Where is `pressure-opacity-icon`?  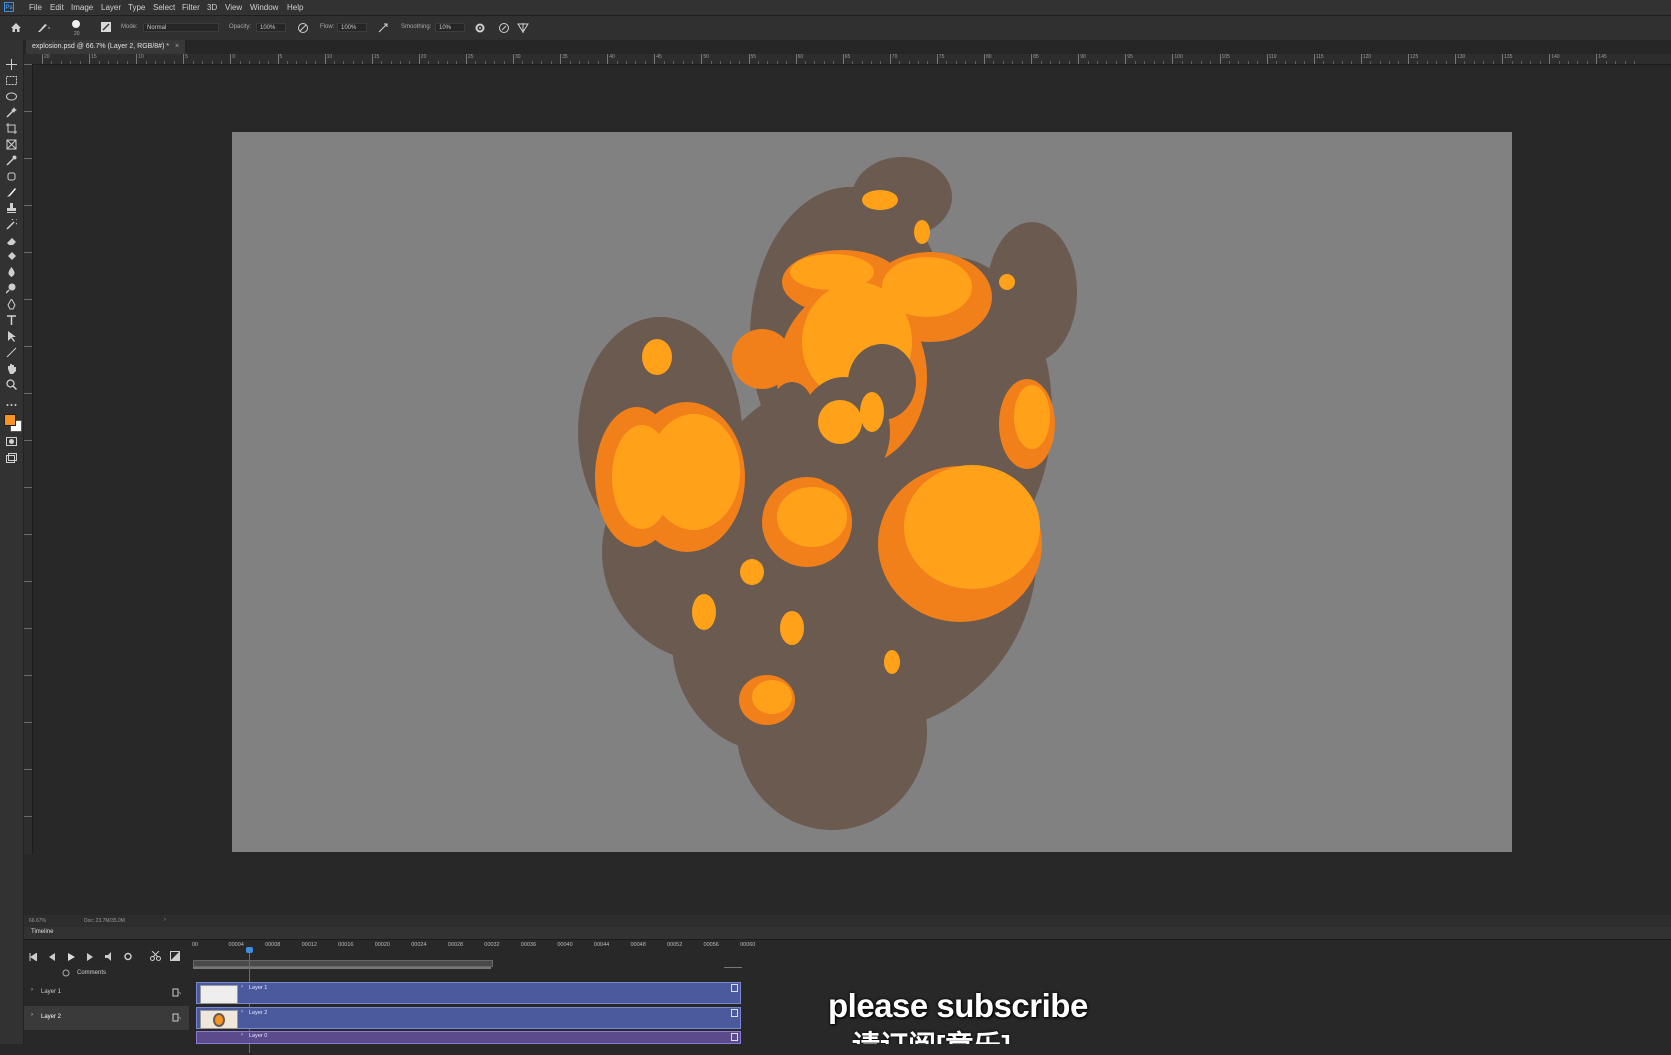
pressure-opacity-icon is located at coordinates (303, 28).